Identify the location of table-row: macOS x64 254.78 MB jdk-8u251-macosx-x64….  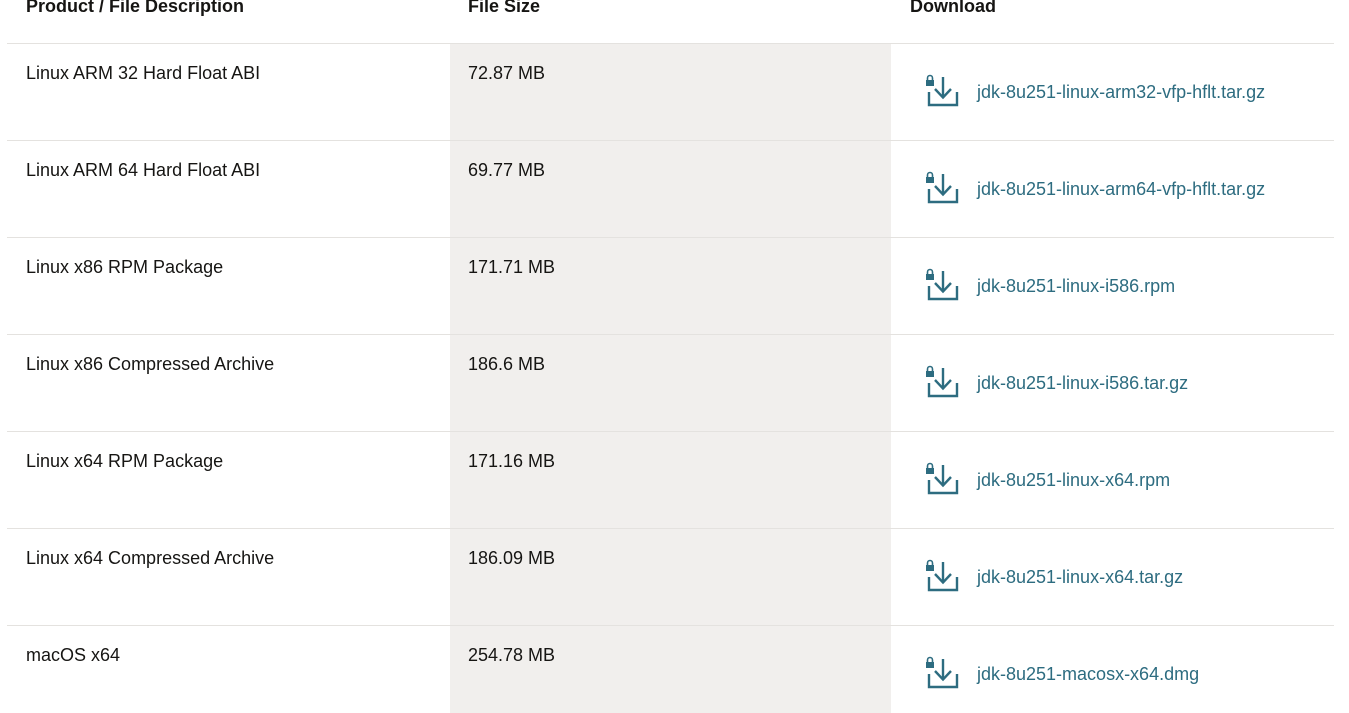
(670, 669).